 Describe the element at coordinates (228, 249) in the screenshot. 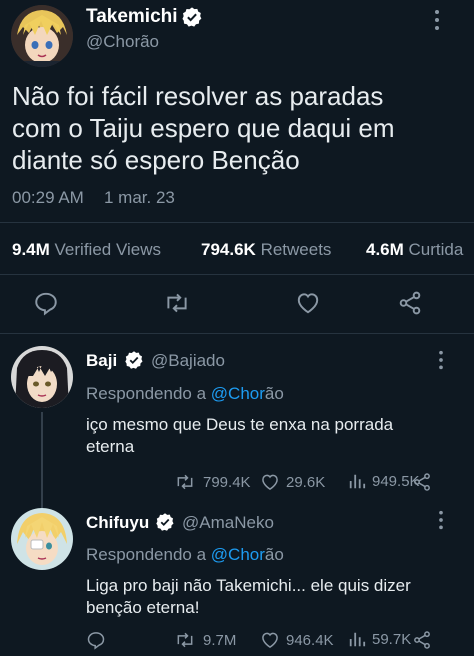

I see `retweets-count: 794.6K` at that location.